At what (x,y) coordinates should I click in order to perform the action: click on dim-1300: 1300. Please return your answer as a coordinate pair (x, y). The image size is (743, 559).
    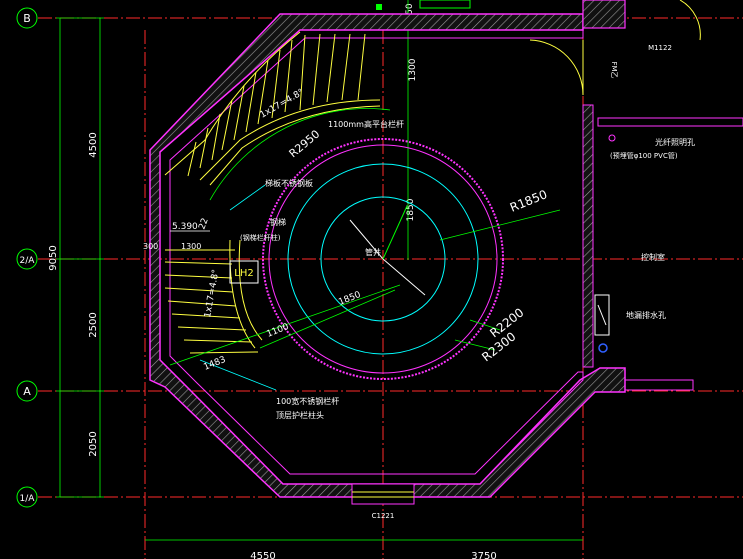
    Looking at the image, I should click on (413, 69).